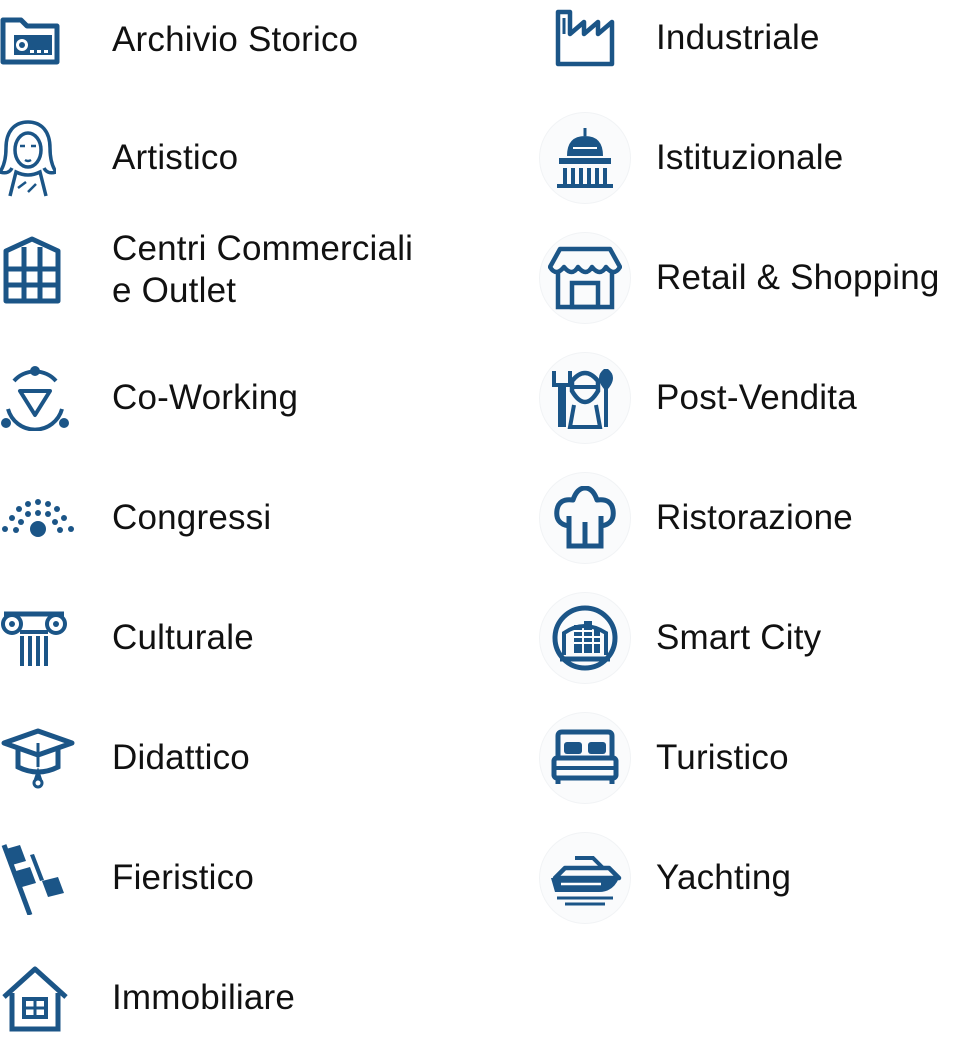  I want to click on category-label: Centri Commerciali e Outlet, so click(262, 270).